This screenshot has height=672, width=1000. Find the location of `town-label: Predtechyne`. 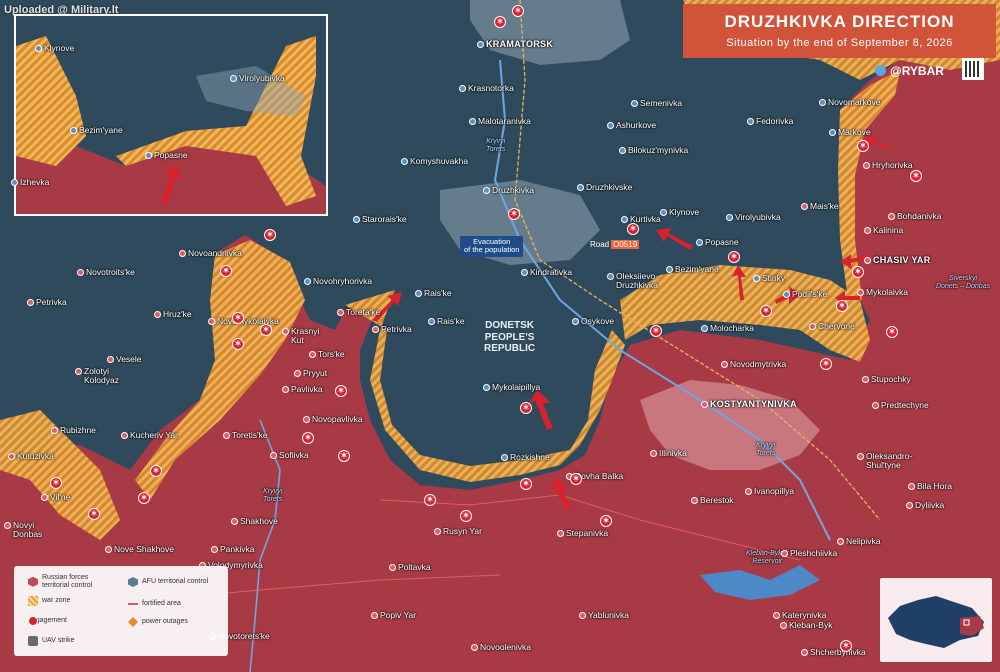

town-label: Predtechyne is located at coordinates (905, 405).